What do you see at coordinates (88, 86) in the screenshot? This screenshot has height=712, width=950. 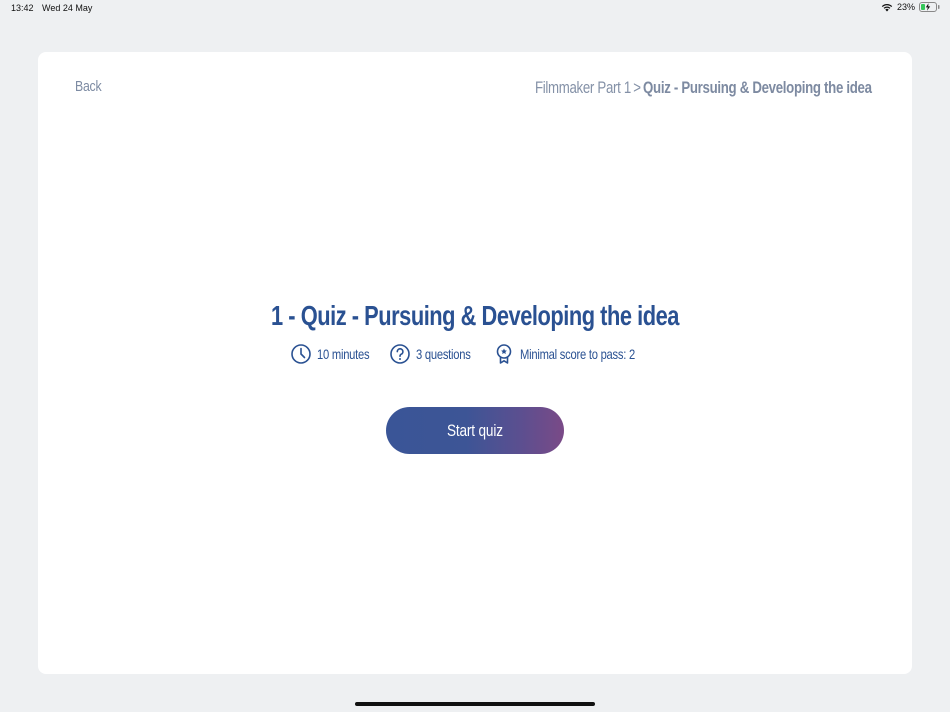 I see `back-button: Back` at bounding box center [88, 86].